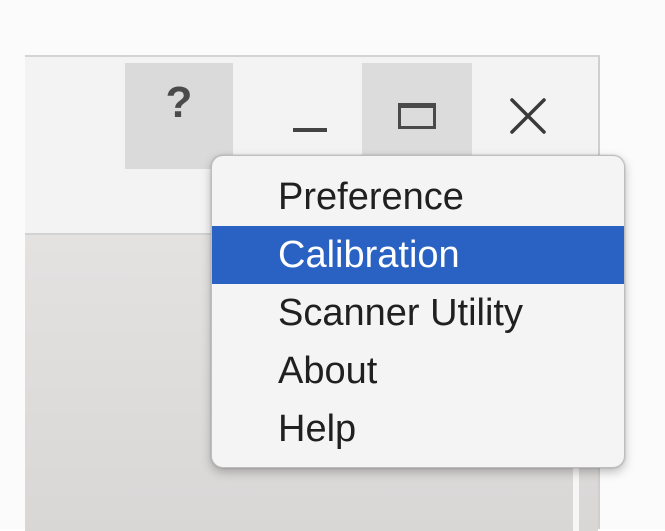 Image resolution: width=665 pixels, height=531 pixels. I want to click on maximize-icon, so click(417, 116).